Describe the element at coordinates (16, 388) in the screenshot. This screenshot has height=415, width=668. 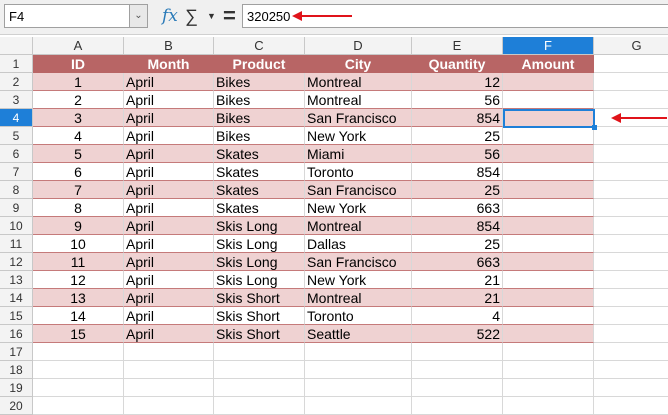
I see `row-header: 19` at that location.